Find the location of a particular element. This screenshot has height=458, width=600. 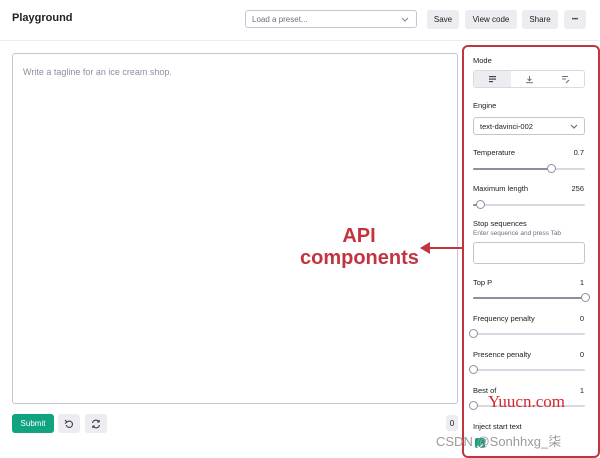

presence-penalty-slider is located at coordinates (527, 369).